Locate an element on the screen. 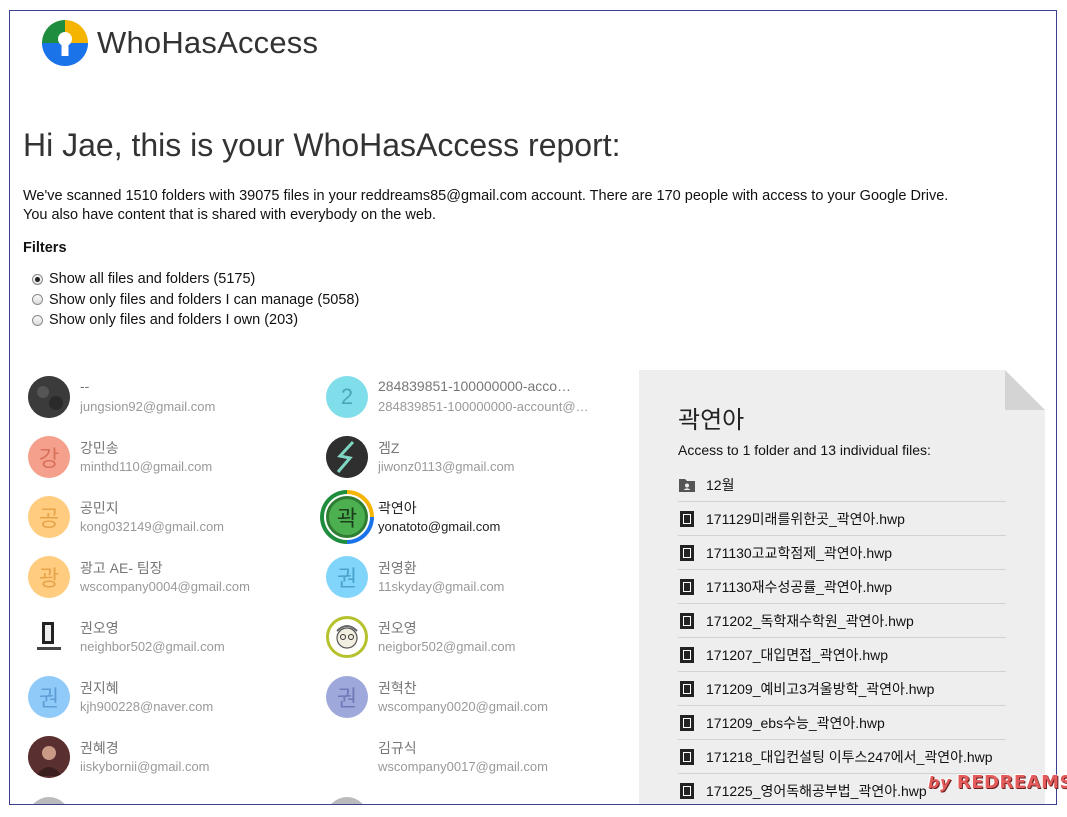  person-name: 권지혜 is located at coordinates (99, 688).